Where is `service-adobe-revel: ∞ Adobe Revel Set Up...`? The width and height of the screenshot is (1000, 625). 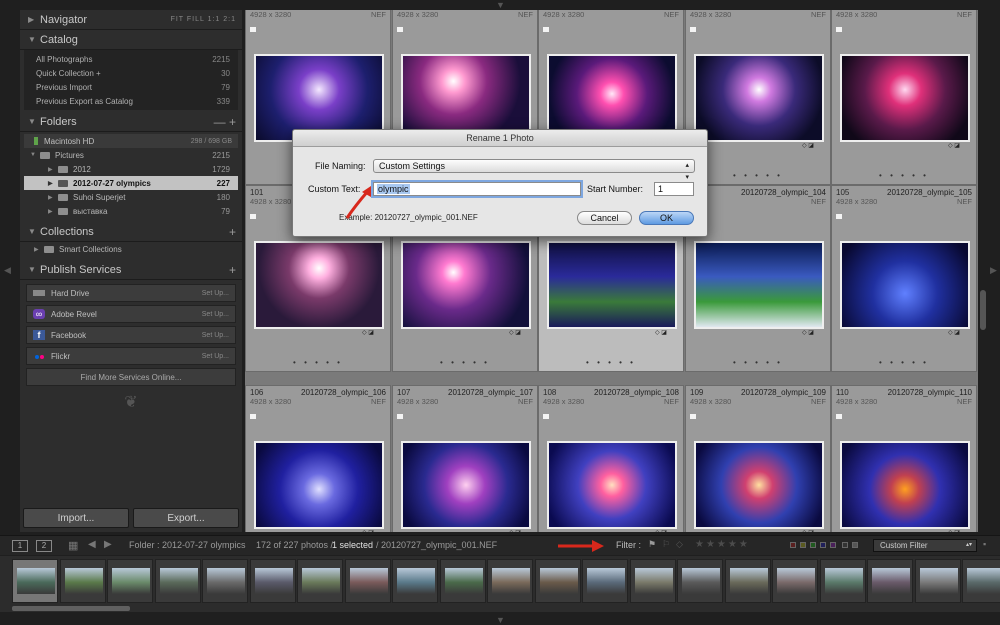 service-adobe-revel: ∞ Adobe Revel Set Up... is located at coordinates (131, 314).